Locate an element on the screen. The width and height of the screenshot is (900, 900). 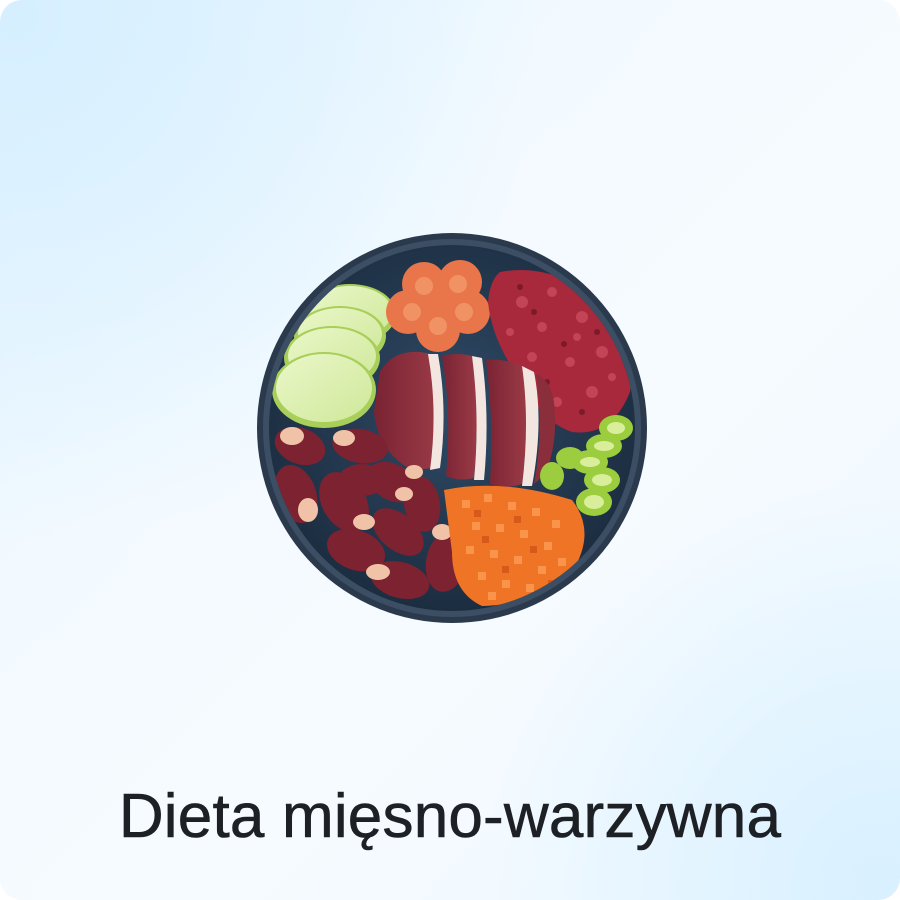
card-title: Dieta mięsno-warzywna is located at coordinates (450, 817).